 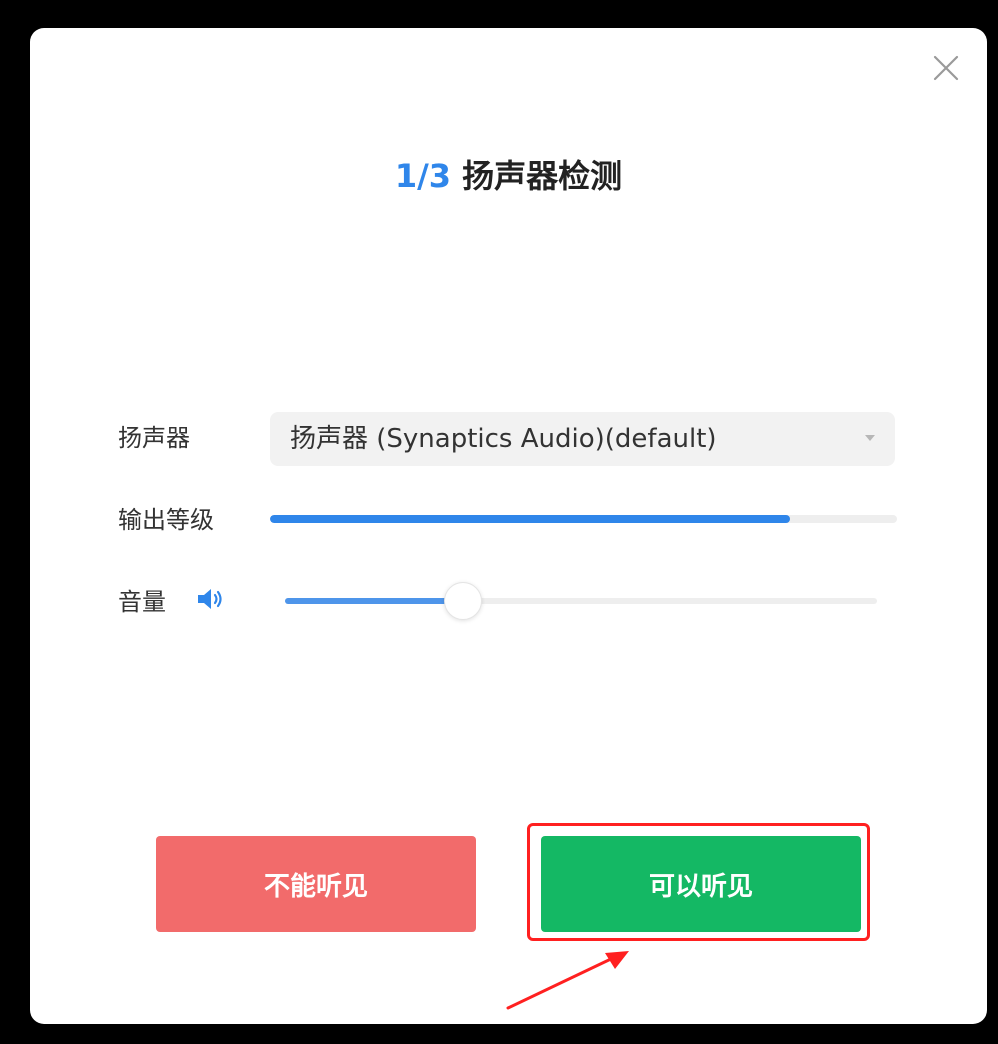 What do you see at coordinates (530, 519) in the screenshot?
I see `output-level-fill` at bounding box center [530, 519].